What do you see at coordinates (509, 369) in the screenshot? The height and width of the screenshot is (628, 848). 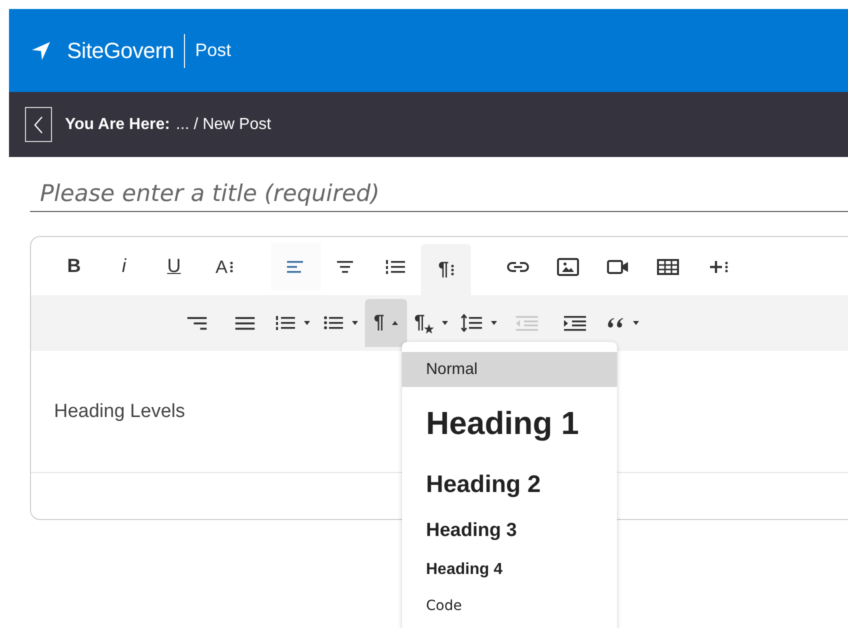 I see `format-option: Normal` at bounding box center [509, 369].